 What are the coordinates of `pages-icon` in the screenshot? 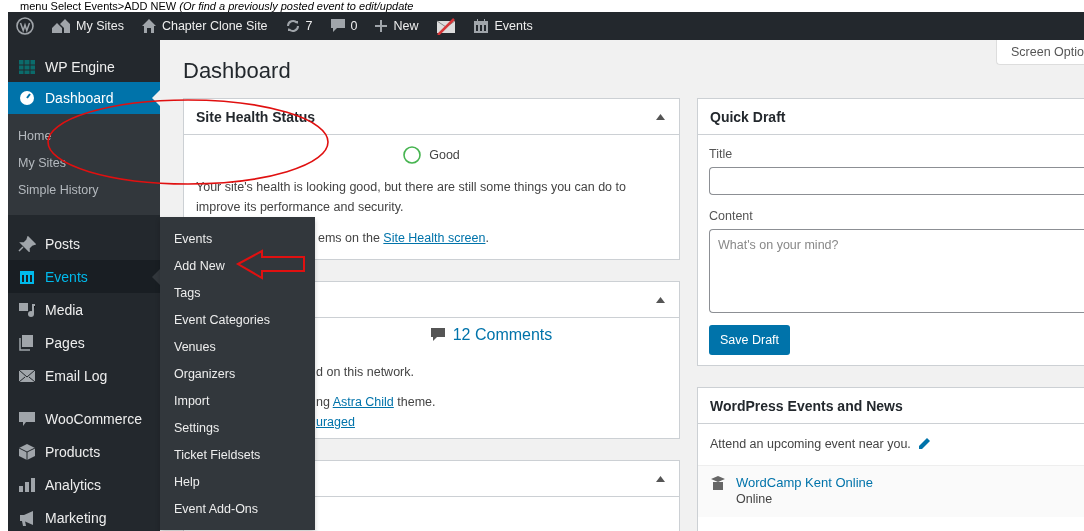 It's located at (27, 342).